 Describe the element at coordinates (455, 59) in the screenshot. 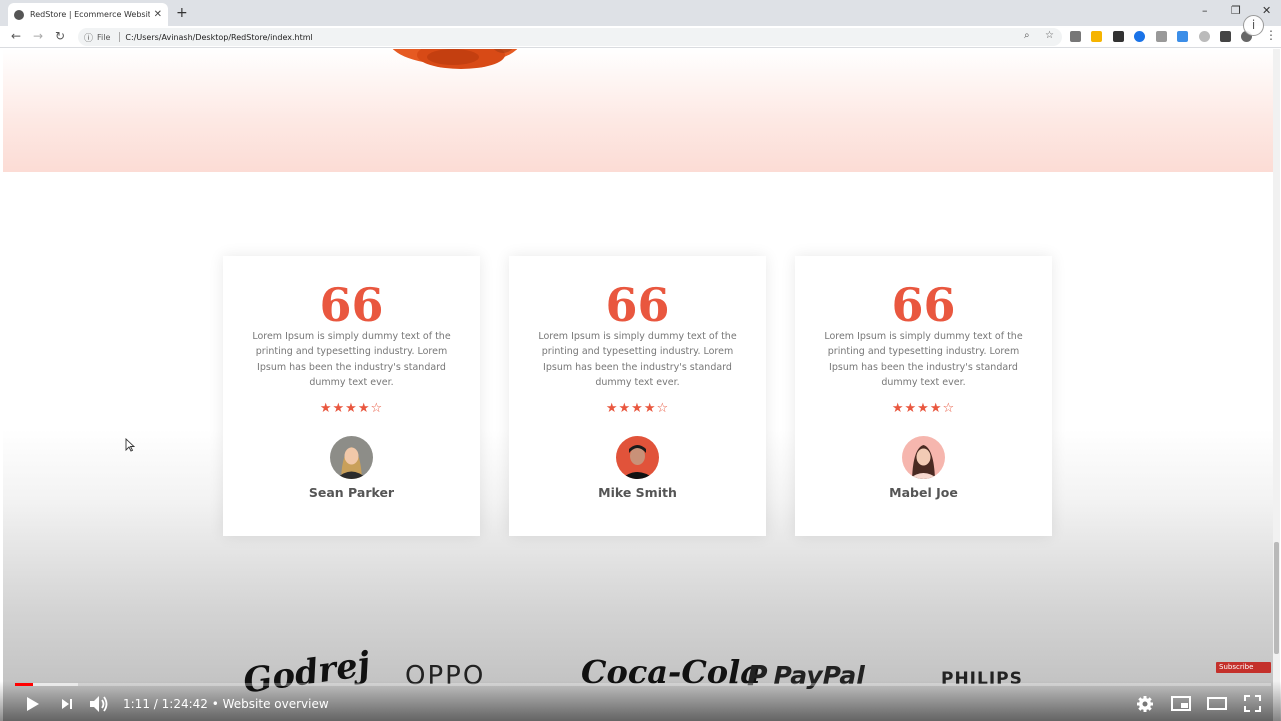

I see `product-image` at that location.